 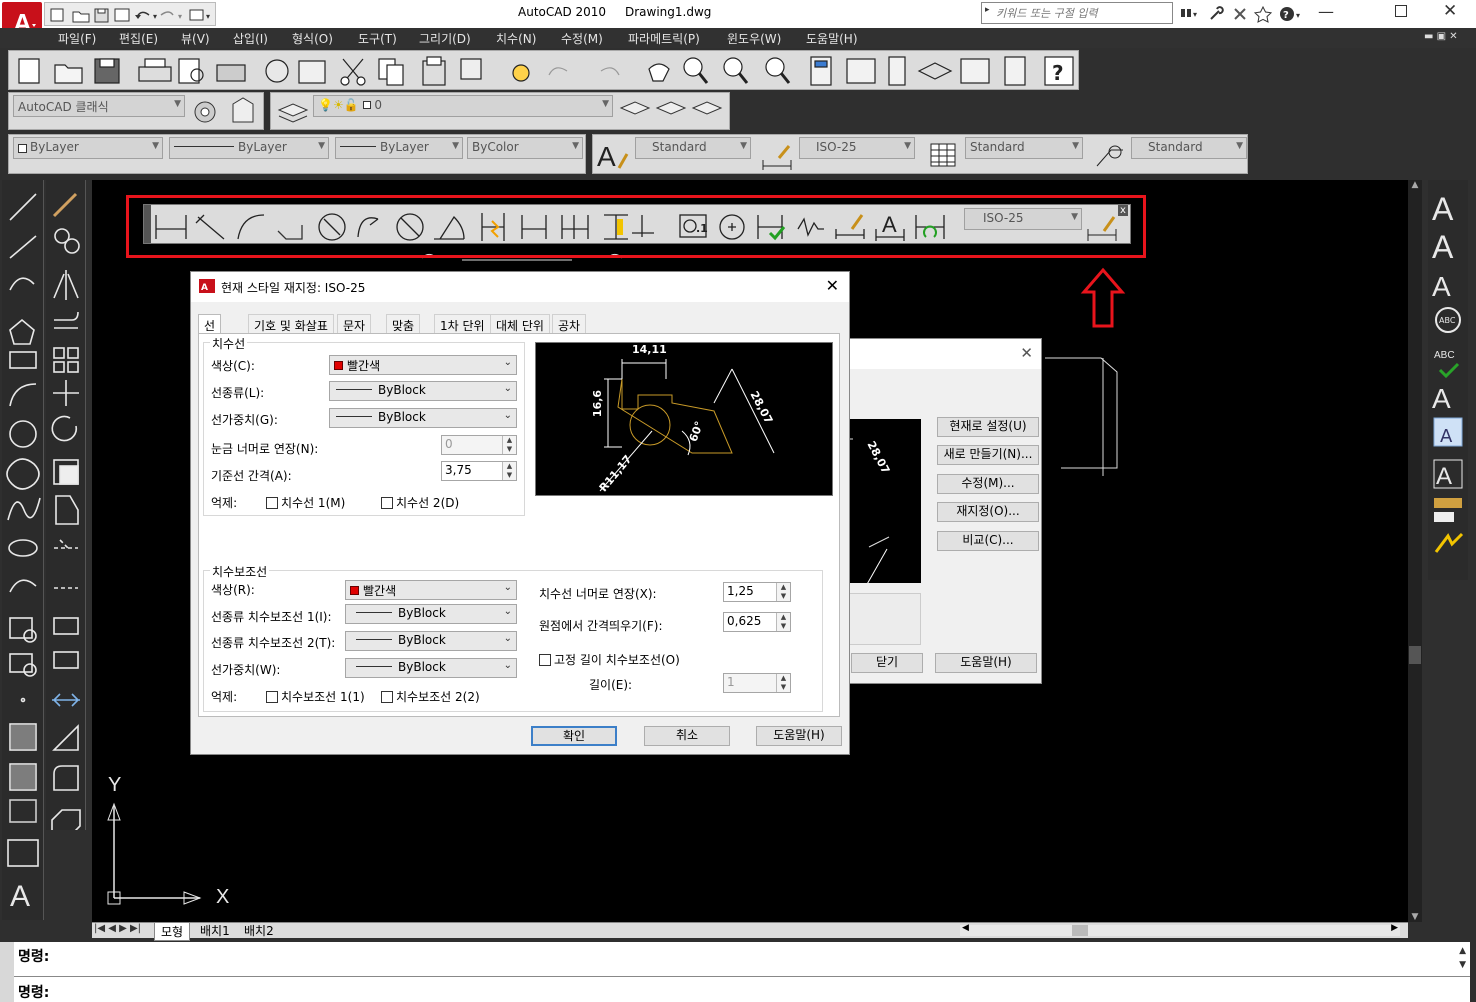 I want to click on svg-text: A, so click(x=1446, y=436).